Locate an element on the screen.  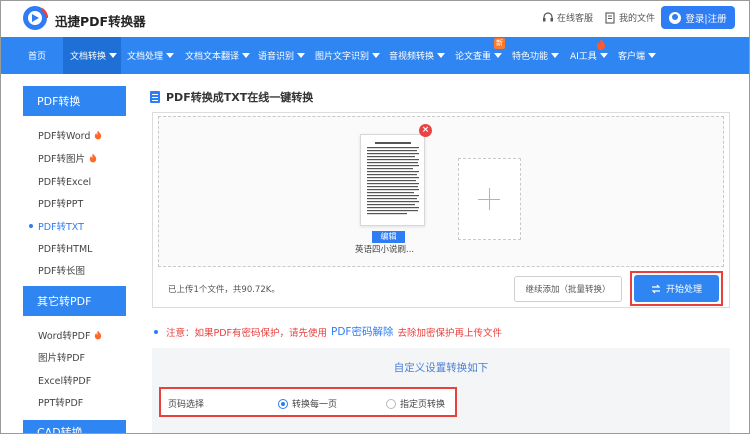
sidebar-item-pdf-to-word: PDF转Word is located at coordinates (70, 135).